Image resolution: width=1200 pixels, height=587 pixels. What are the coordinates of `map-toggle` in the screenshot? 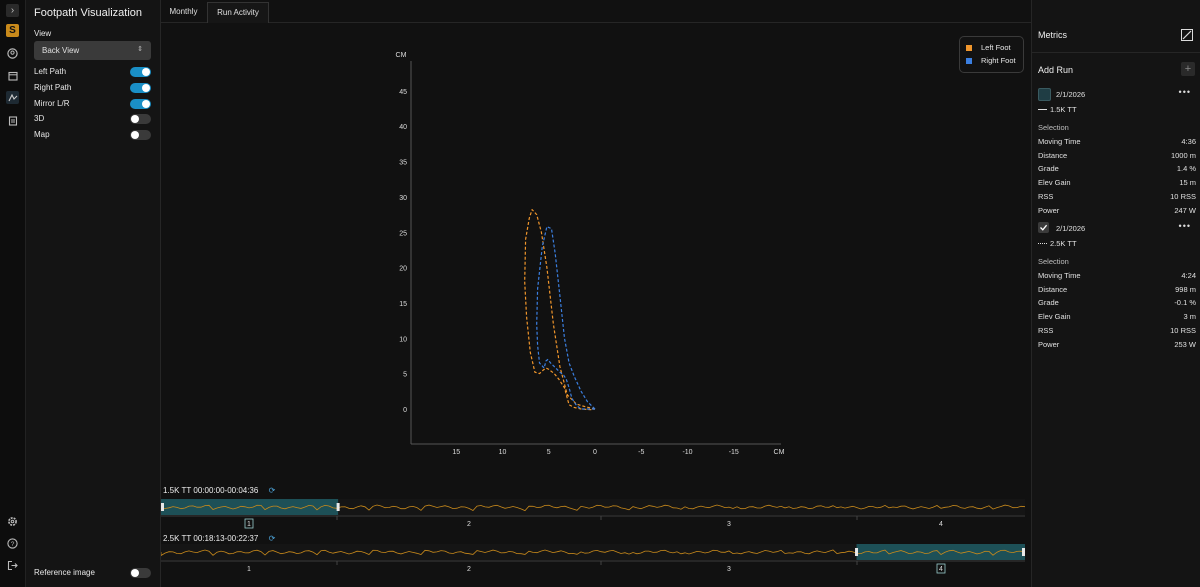 It's located at (140, 135).